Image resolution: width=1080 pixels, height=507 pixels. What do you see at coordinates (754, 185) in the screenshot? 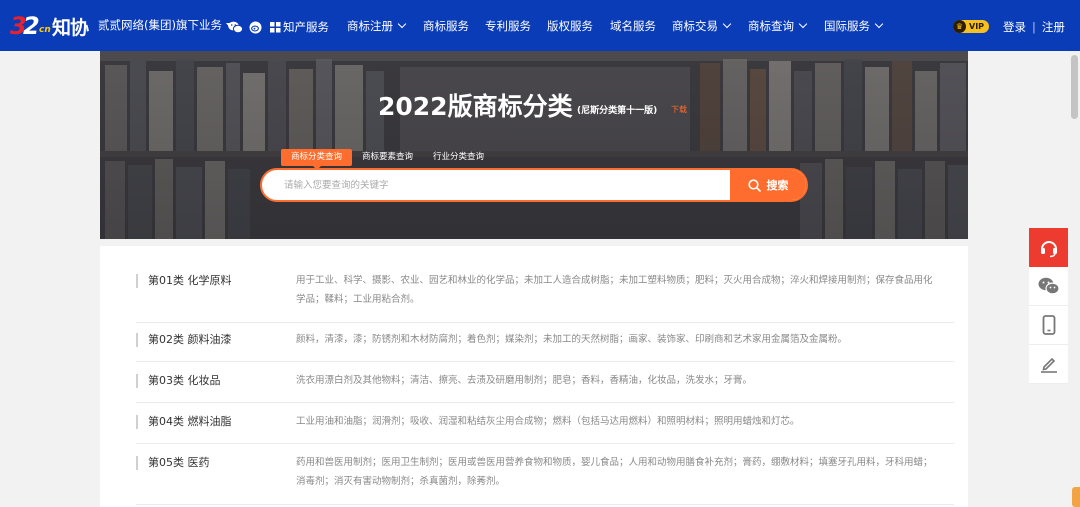
I see `search-icon` at bounding box center [754, 185].